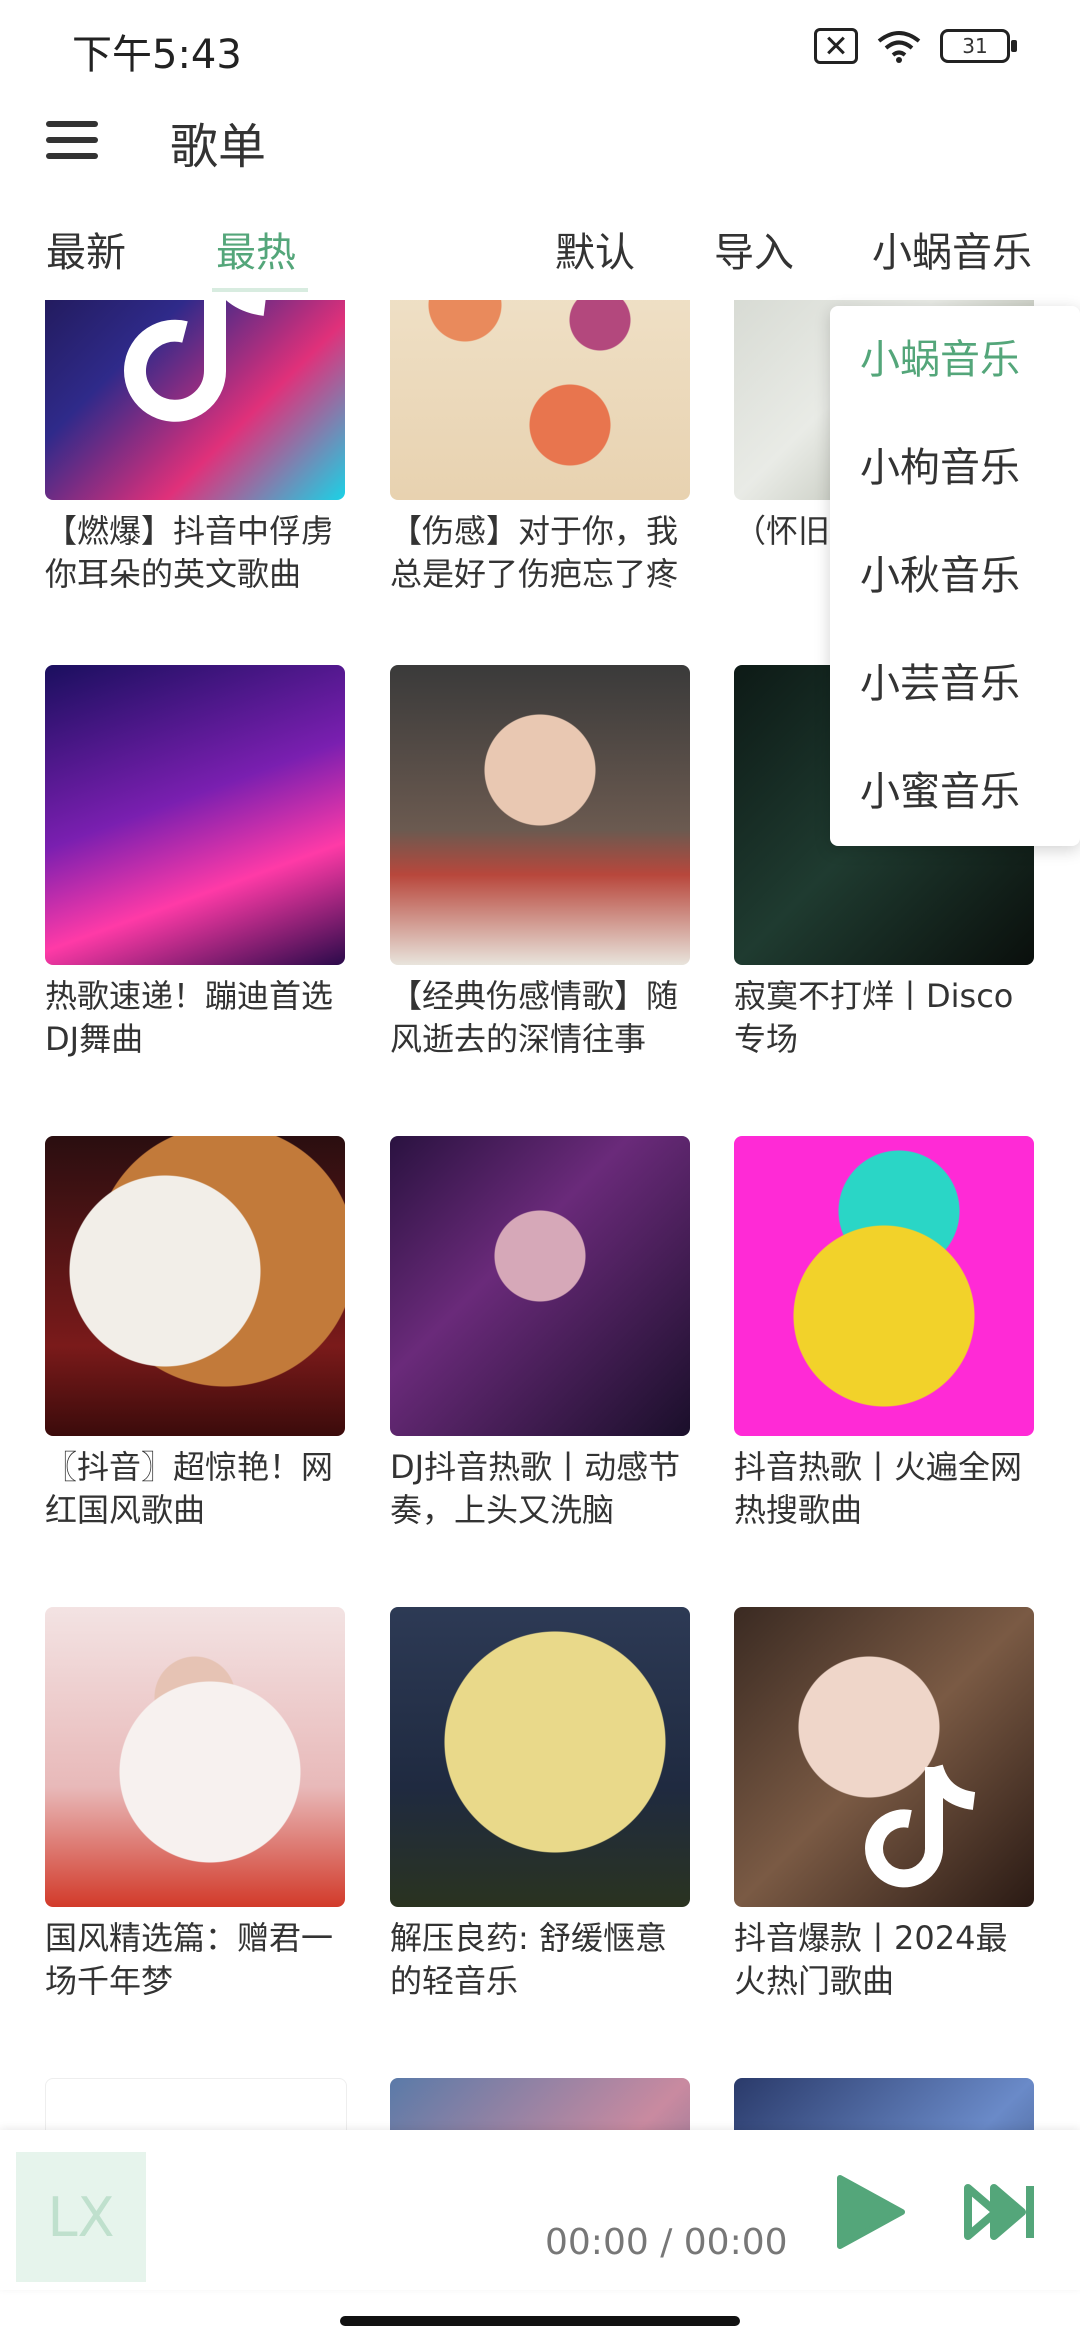  I want to click on playlist-name: 【伤感】对于你，我总是好了伤疤忘了疼, so click(534, 552).